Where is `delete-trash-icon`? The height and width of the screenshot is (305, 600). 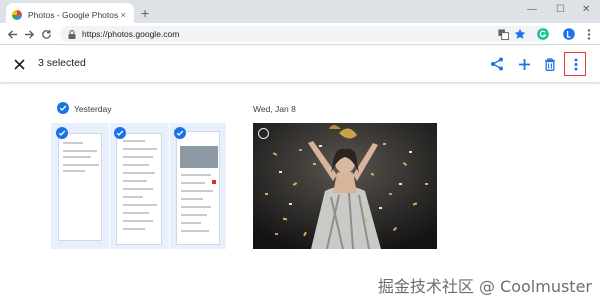
delete-trash-icon is located at coordinates (550, 64).